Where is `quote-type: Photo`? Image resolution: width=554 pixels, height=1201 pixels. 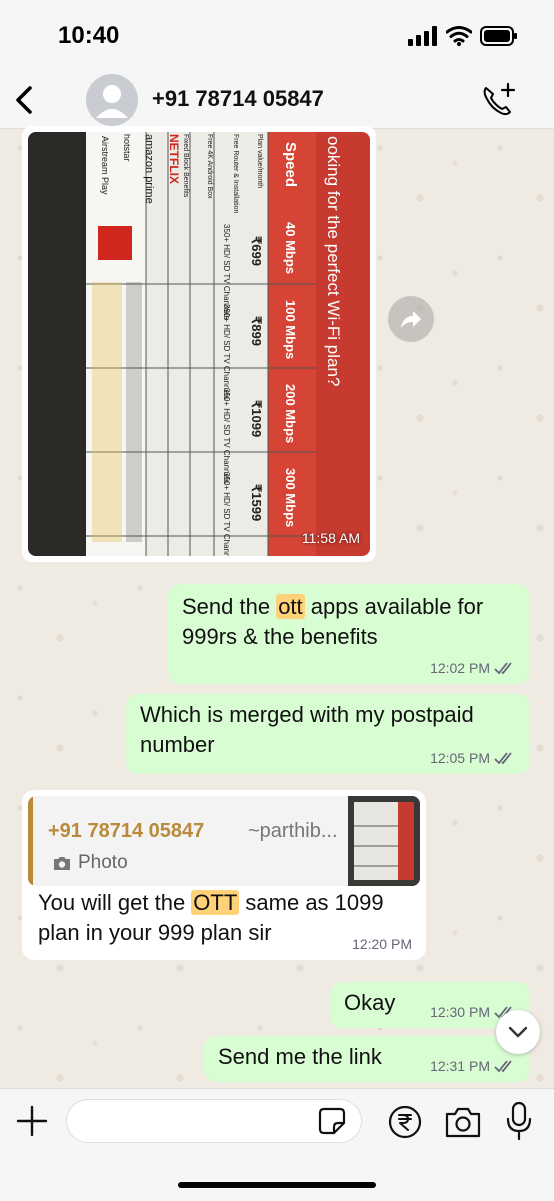 quote-type: Photo is located at coordinates (90, 863).